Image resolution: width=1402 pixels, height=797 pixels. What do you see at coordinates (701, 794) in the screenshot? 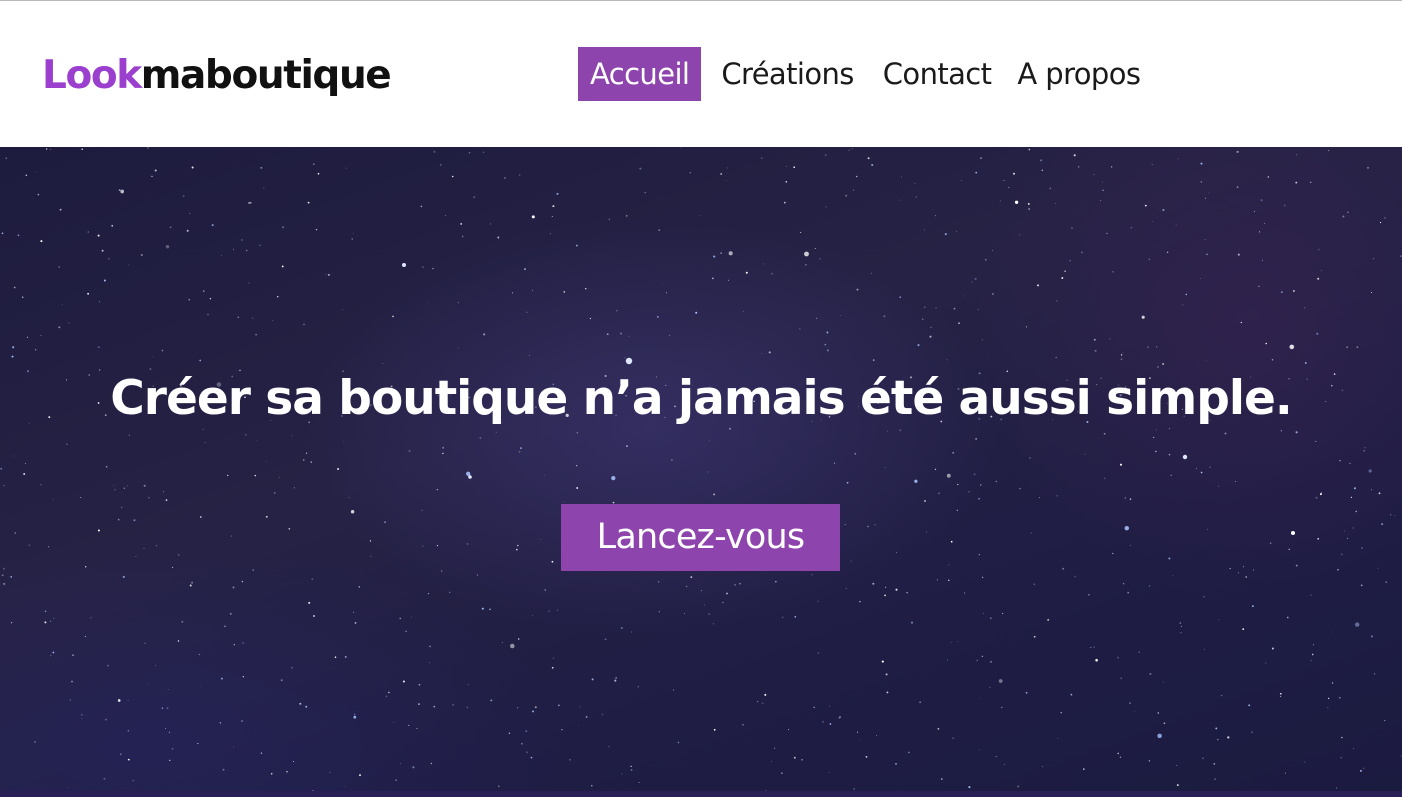
I see `bottom-edge` at bounding box center [701, 794].